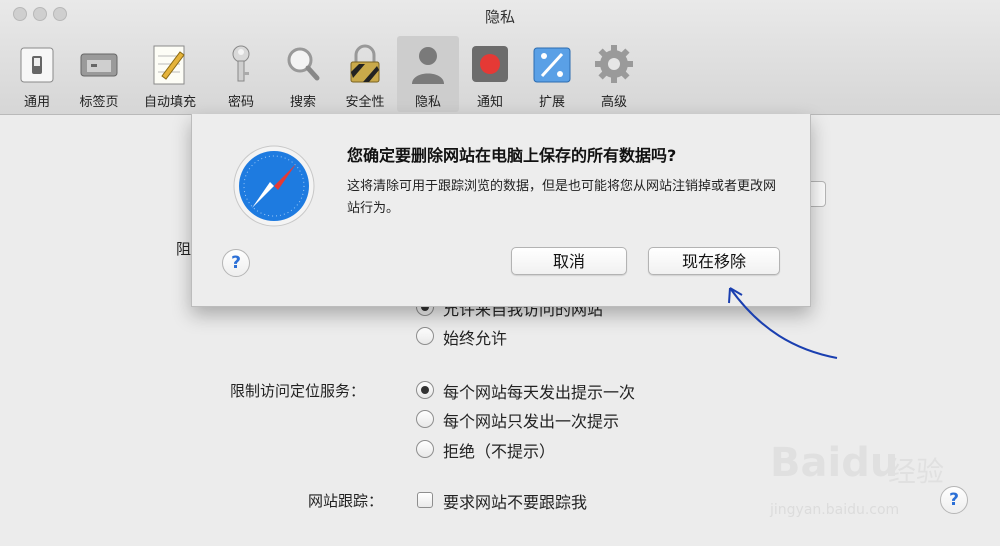 The height and width of the screenshot is (546, 1000). What do you see at coordinates (834, 463) in the screenshot?
I see `watermark-brand: Baidu` at bounding box center [834, 463].